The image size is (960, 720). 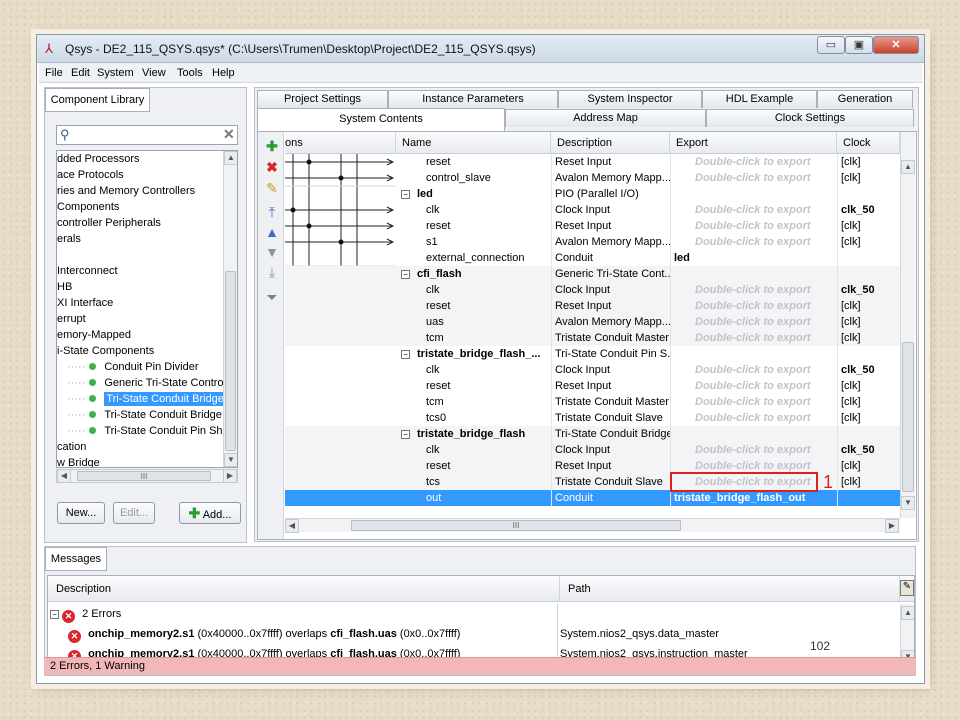 What do you see at coordinates (140, 461) in the screenshot?
I see `library-item: w Bridge` at bounding box center [140, 461].